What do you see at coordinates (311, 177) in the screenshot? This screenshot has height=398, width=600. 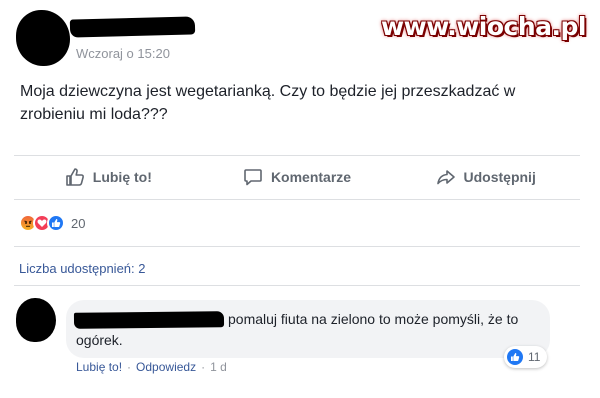 I see `comment-label: Komentarze` at bounding box center [311, 177].